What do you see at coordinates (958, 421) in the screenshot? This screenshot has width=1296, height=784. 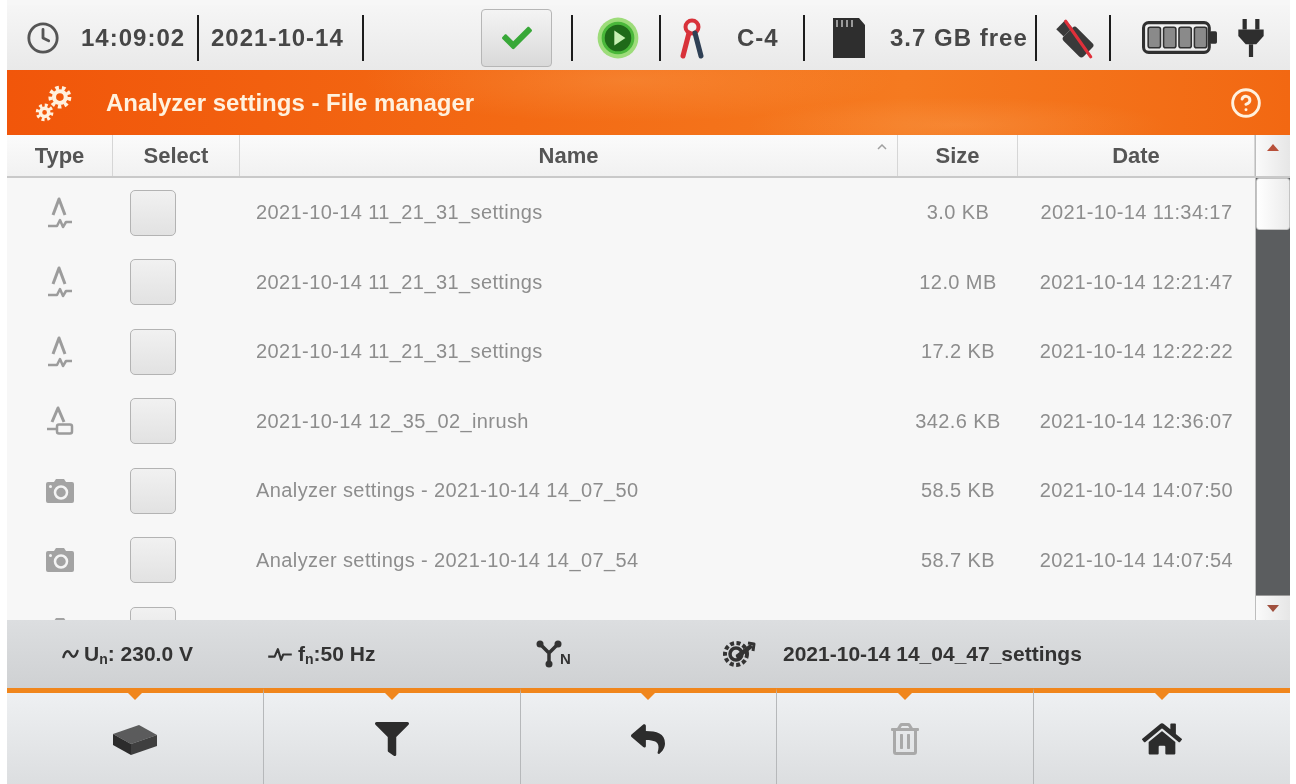 I see `file-size: 342.6 KB` at bounding box center [958, 421].